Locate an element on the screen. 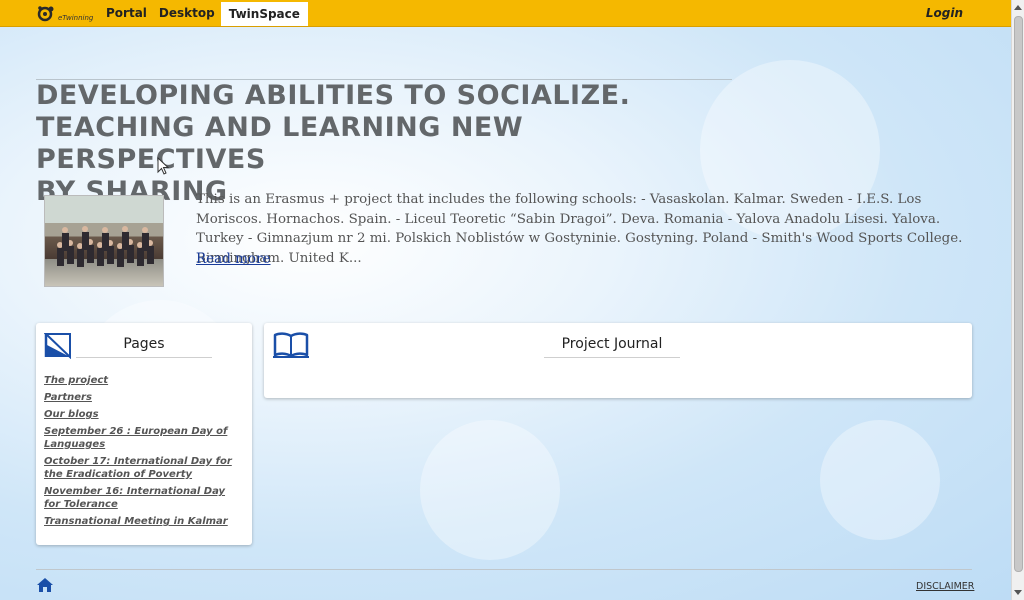 The width and height of the screenshot is (1024, 600). open-book-icon is located at coordinates (291, 345).